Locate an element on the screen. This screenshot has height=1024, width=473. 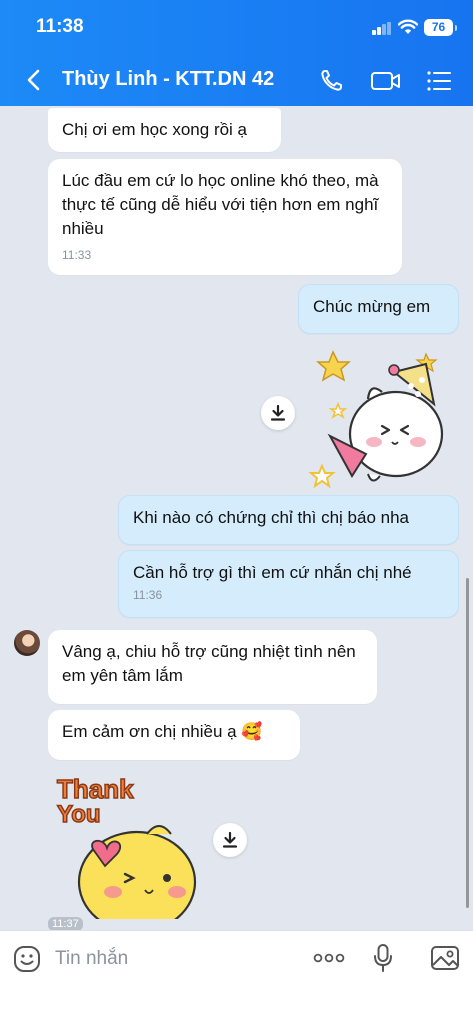
nav-bar: Thùy Linh - KTT.DN 42 is located at coordinates (236, 80).